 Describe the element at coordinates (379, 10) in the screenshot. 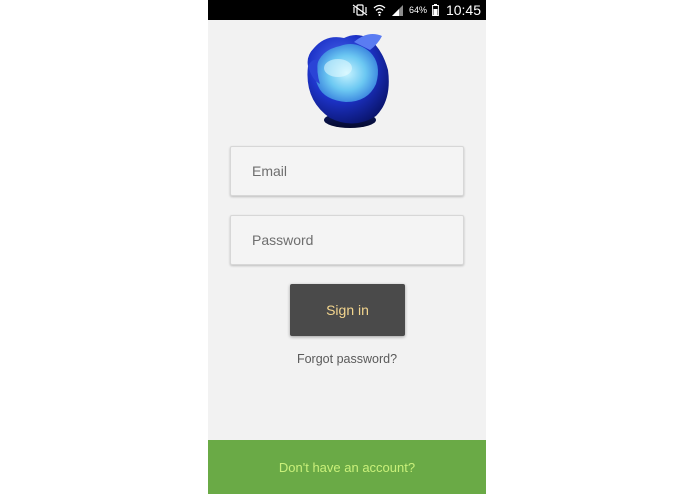

I see `wifi-icon` at that location.